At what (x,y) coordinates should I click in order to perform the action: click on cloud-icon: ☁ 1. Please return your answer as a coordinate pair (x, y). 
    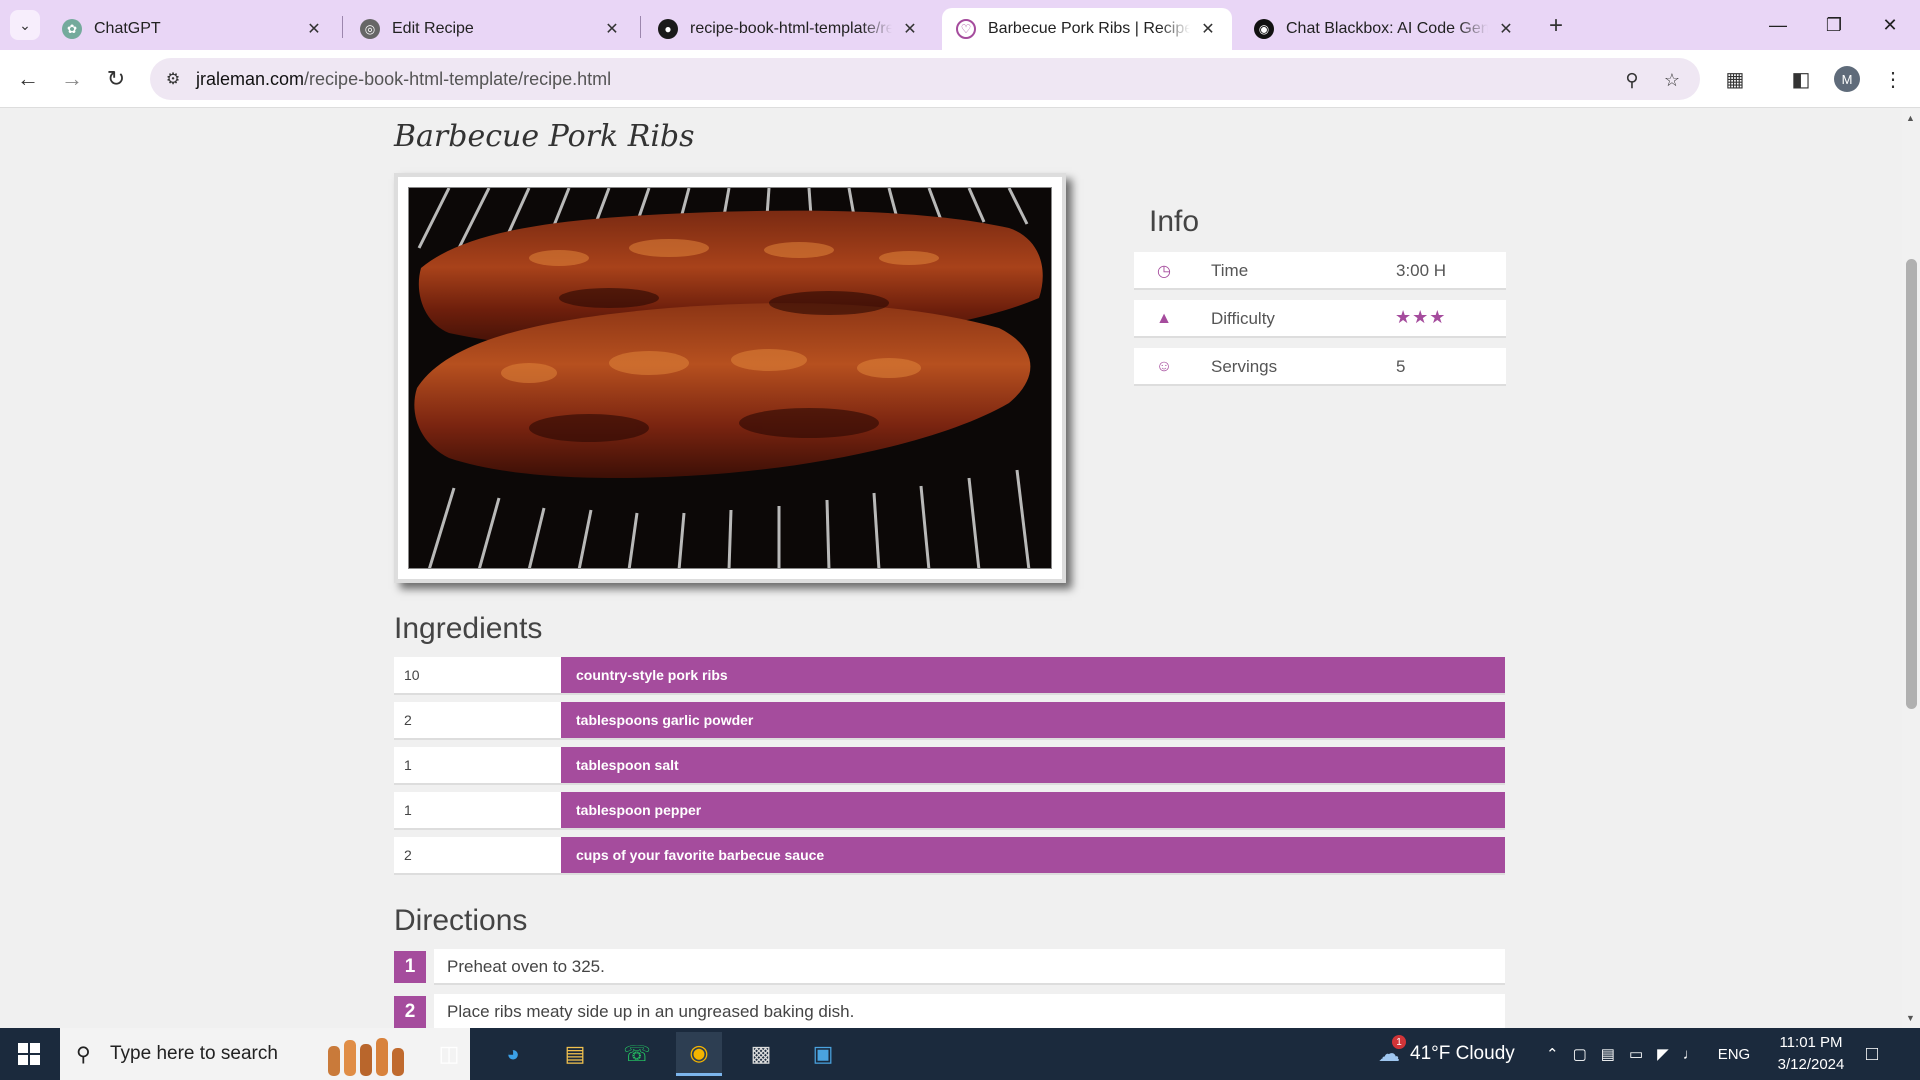
    Looking at the image, I should click on (1392, 1051).